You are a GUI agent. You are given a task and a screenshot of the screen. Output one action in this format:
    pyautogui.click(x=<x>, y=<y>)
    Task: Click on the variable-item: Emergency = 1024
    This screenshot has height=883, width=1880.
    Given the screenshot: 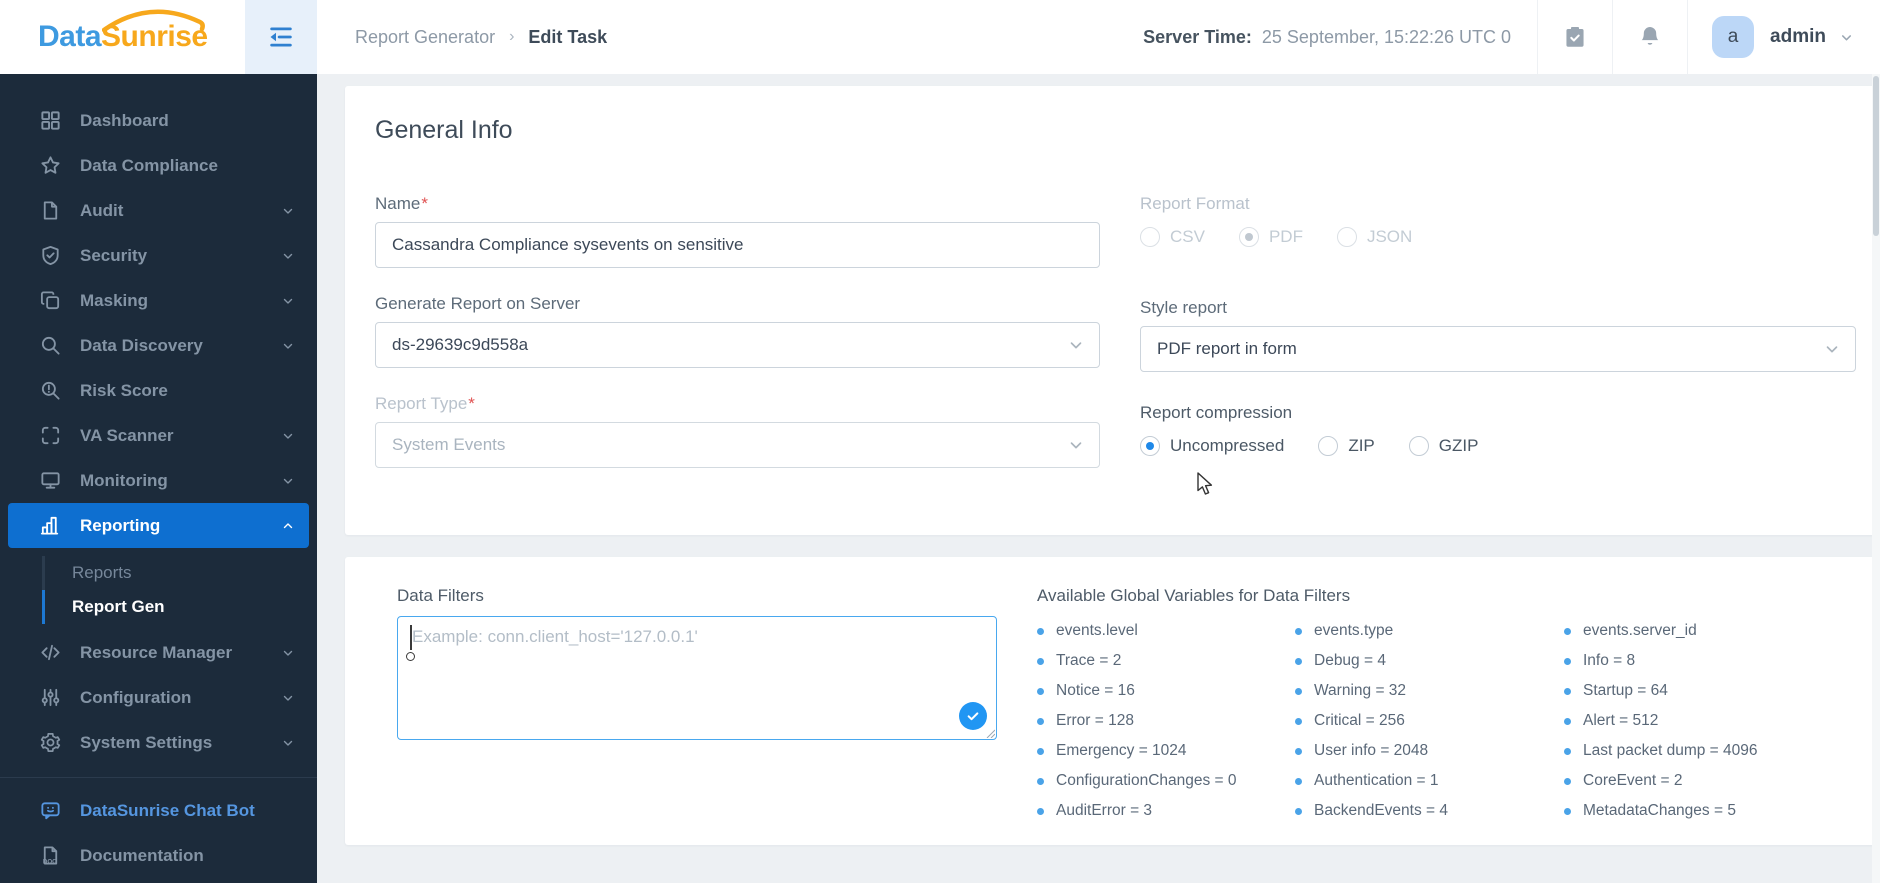 What is the action you would take?
    pyautogui.click(x=1166, y=751)
    